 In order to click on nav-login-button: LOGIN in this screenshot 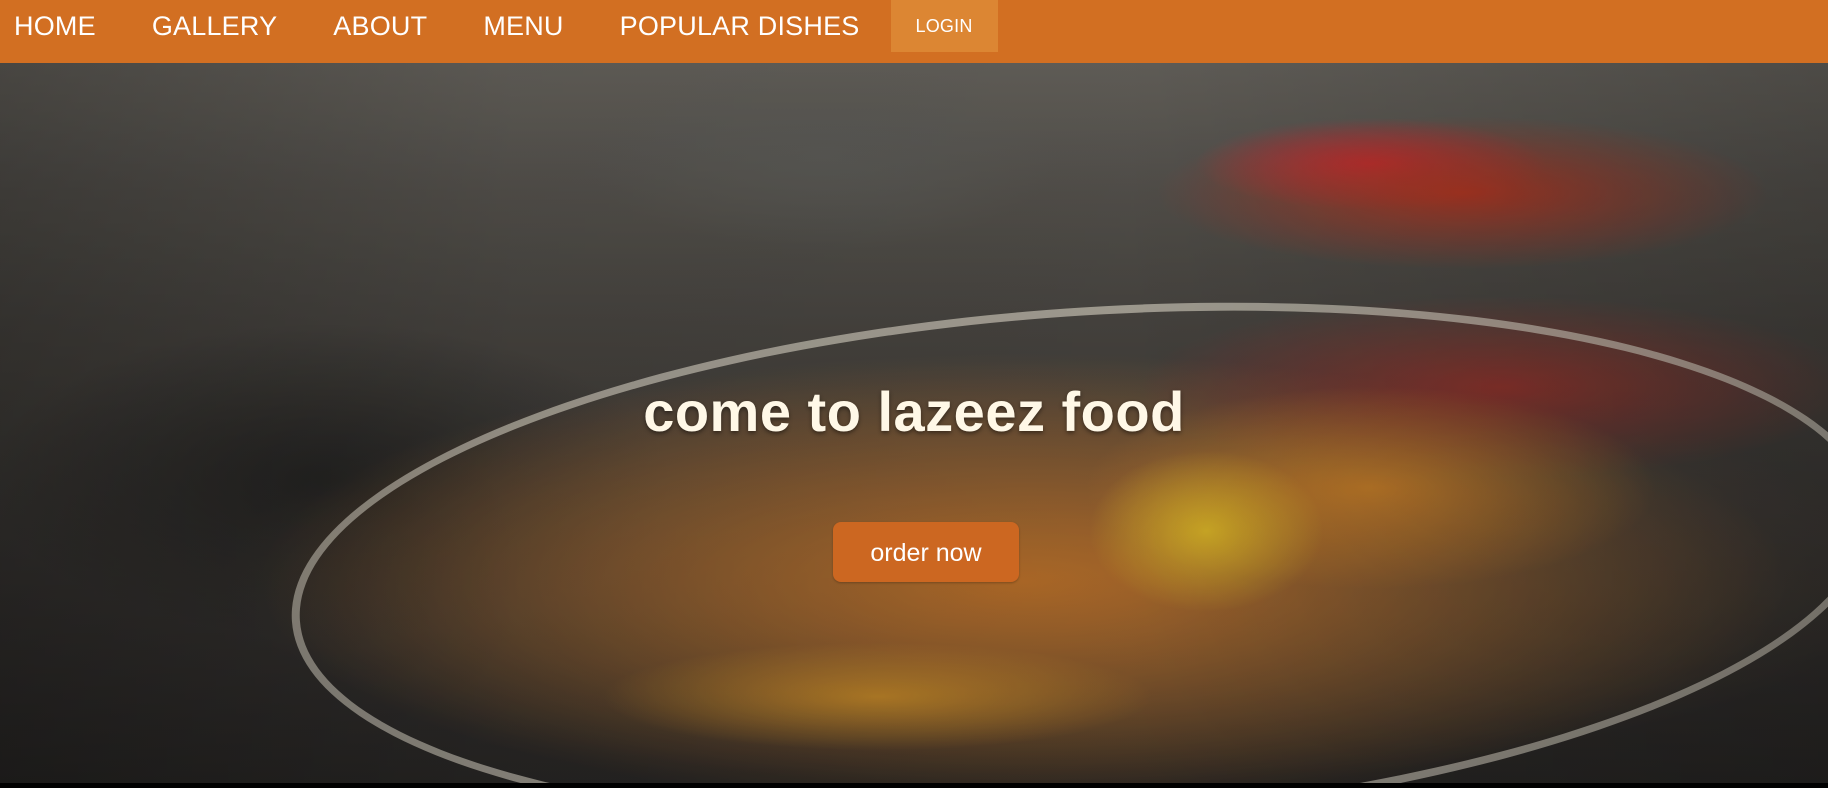, I will do `click(944, 26)`.